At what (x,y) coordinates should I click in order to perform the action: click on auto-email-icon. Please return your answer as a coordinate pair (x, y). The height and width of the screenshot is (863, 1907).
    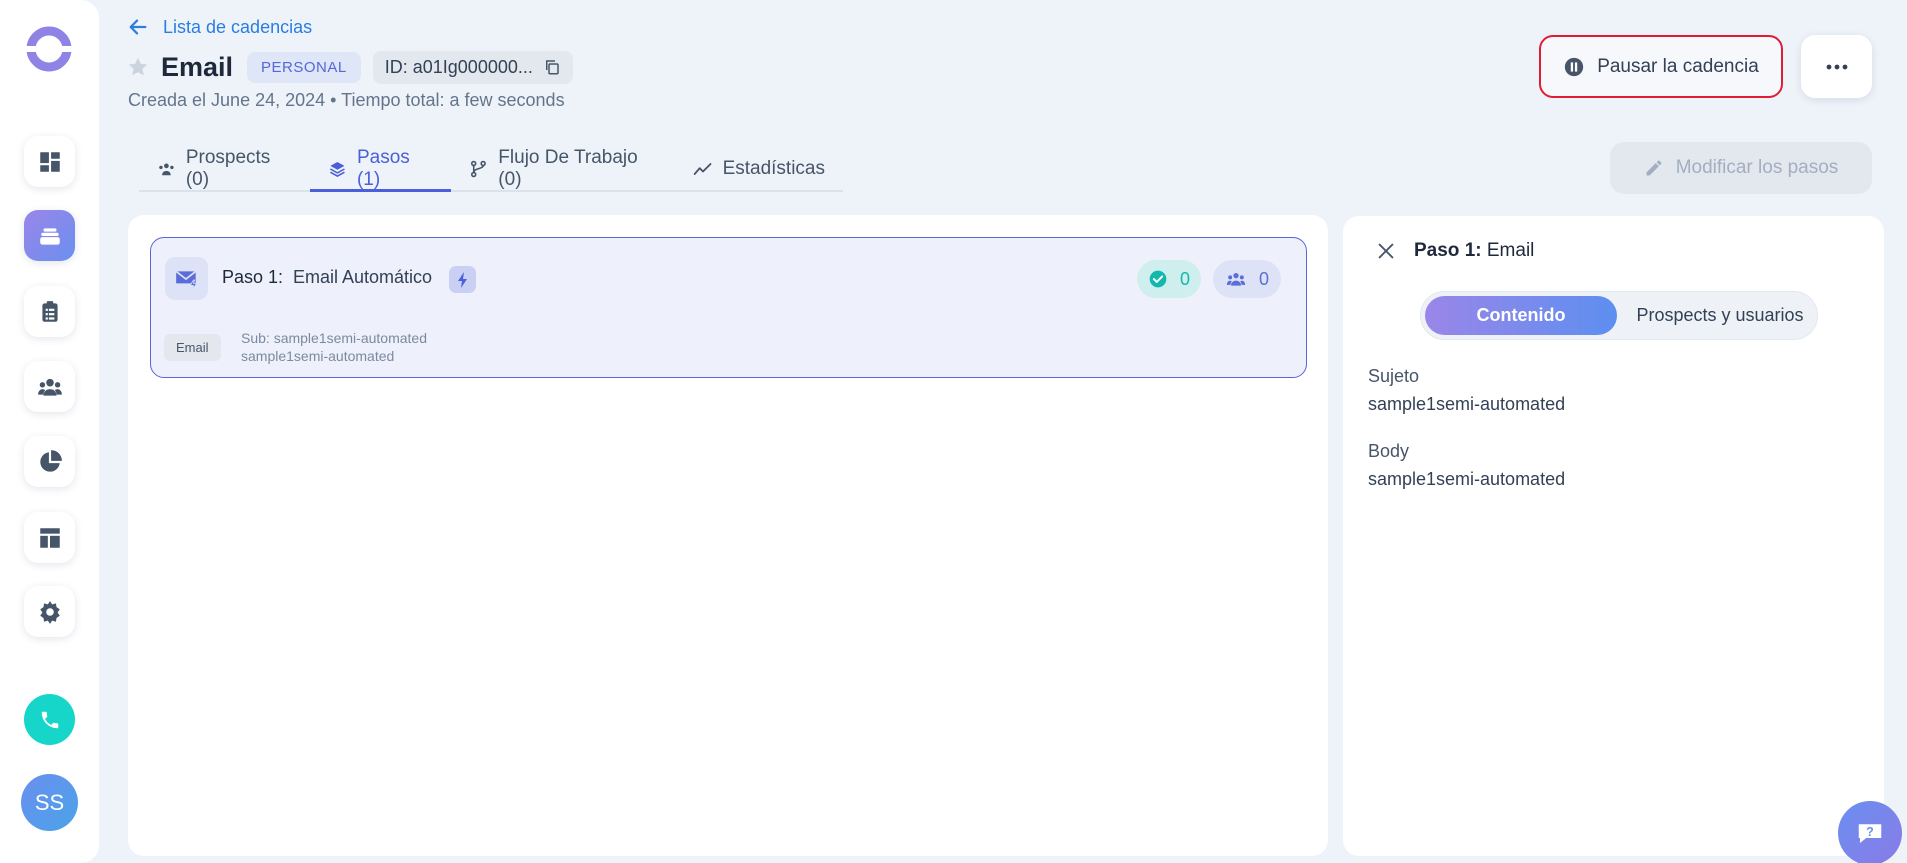
    Looking at the image, I should click on (186, 280).